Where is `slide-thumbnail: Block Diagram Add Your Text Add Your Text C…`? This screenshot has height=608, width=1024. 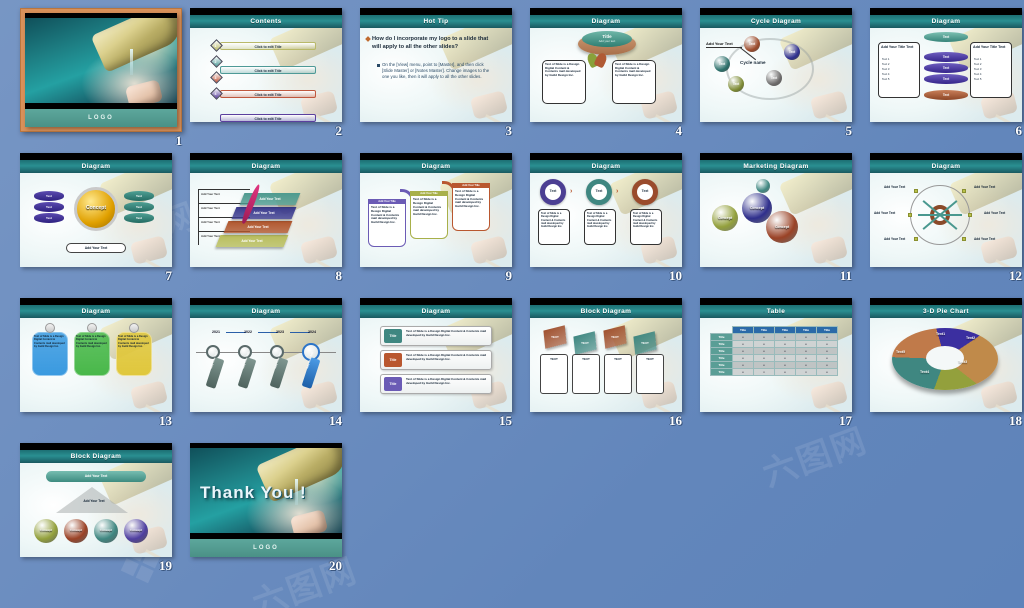
slide-thumbnail: Block Diagram Add Your Text Add Your Text C… is located at coordinates (96, 500).